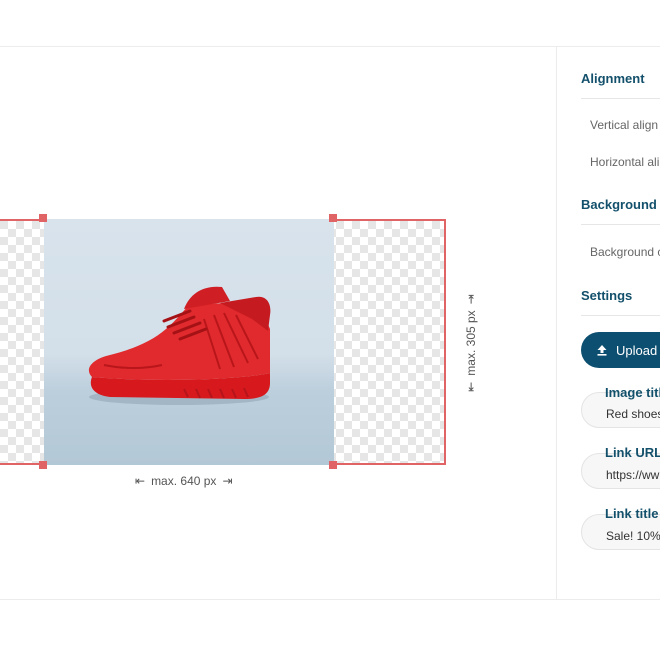  I want to click on max-height-indicator: ⇤ max. 305 px ⇥, so click(471, 343).